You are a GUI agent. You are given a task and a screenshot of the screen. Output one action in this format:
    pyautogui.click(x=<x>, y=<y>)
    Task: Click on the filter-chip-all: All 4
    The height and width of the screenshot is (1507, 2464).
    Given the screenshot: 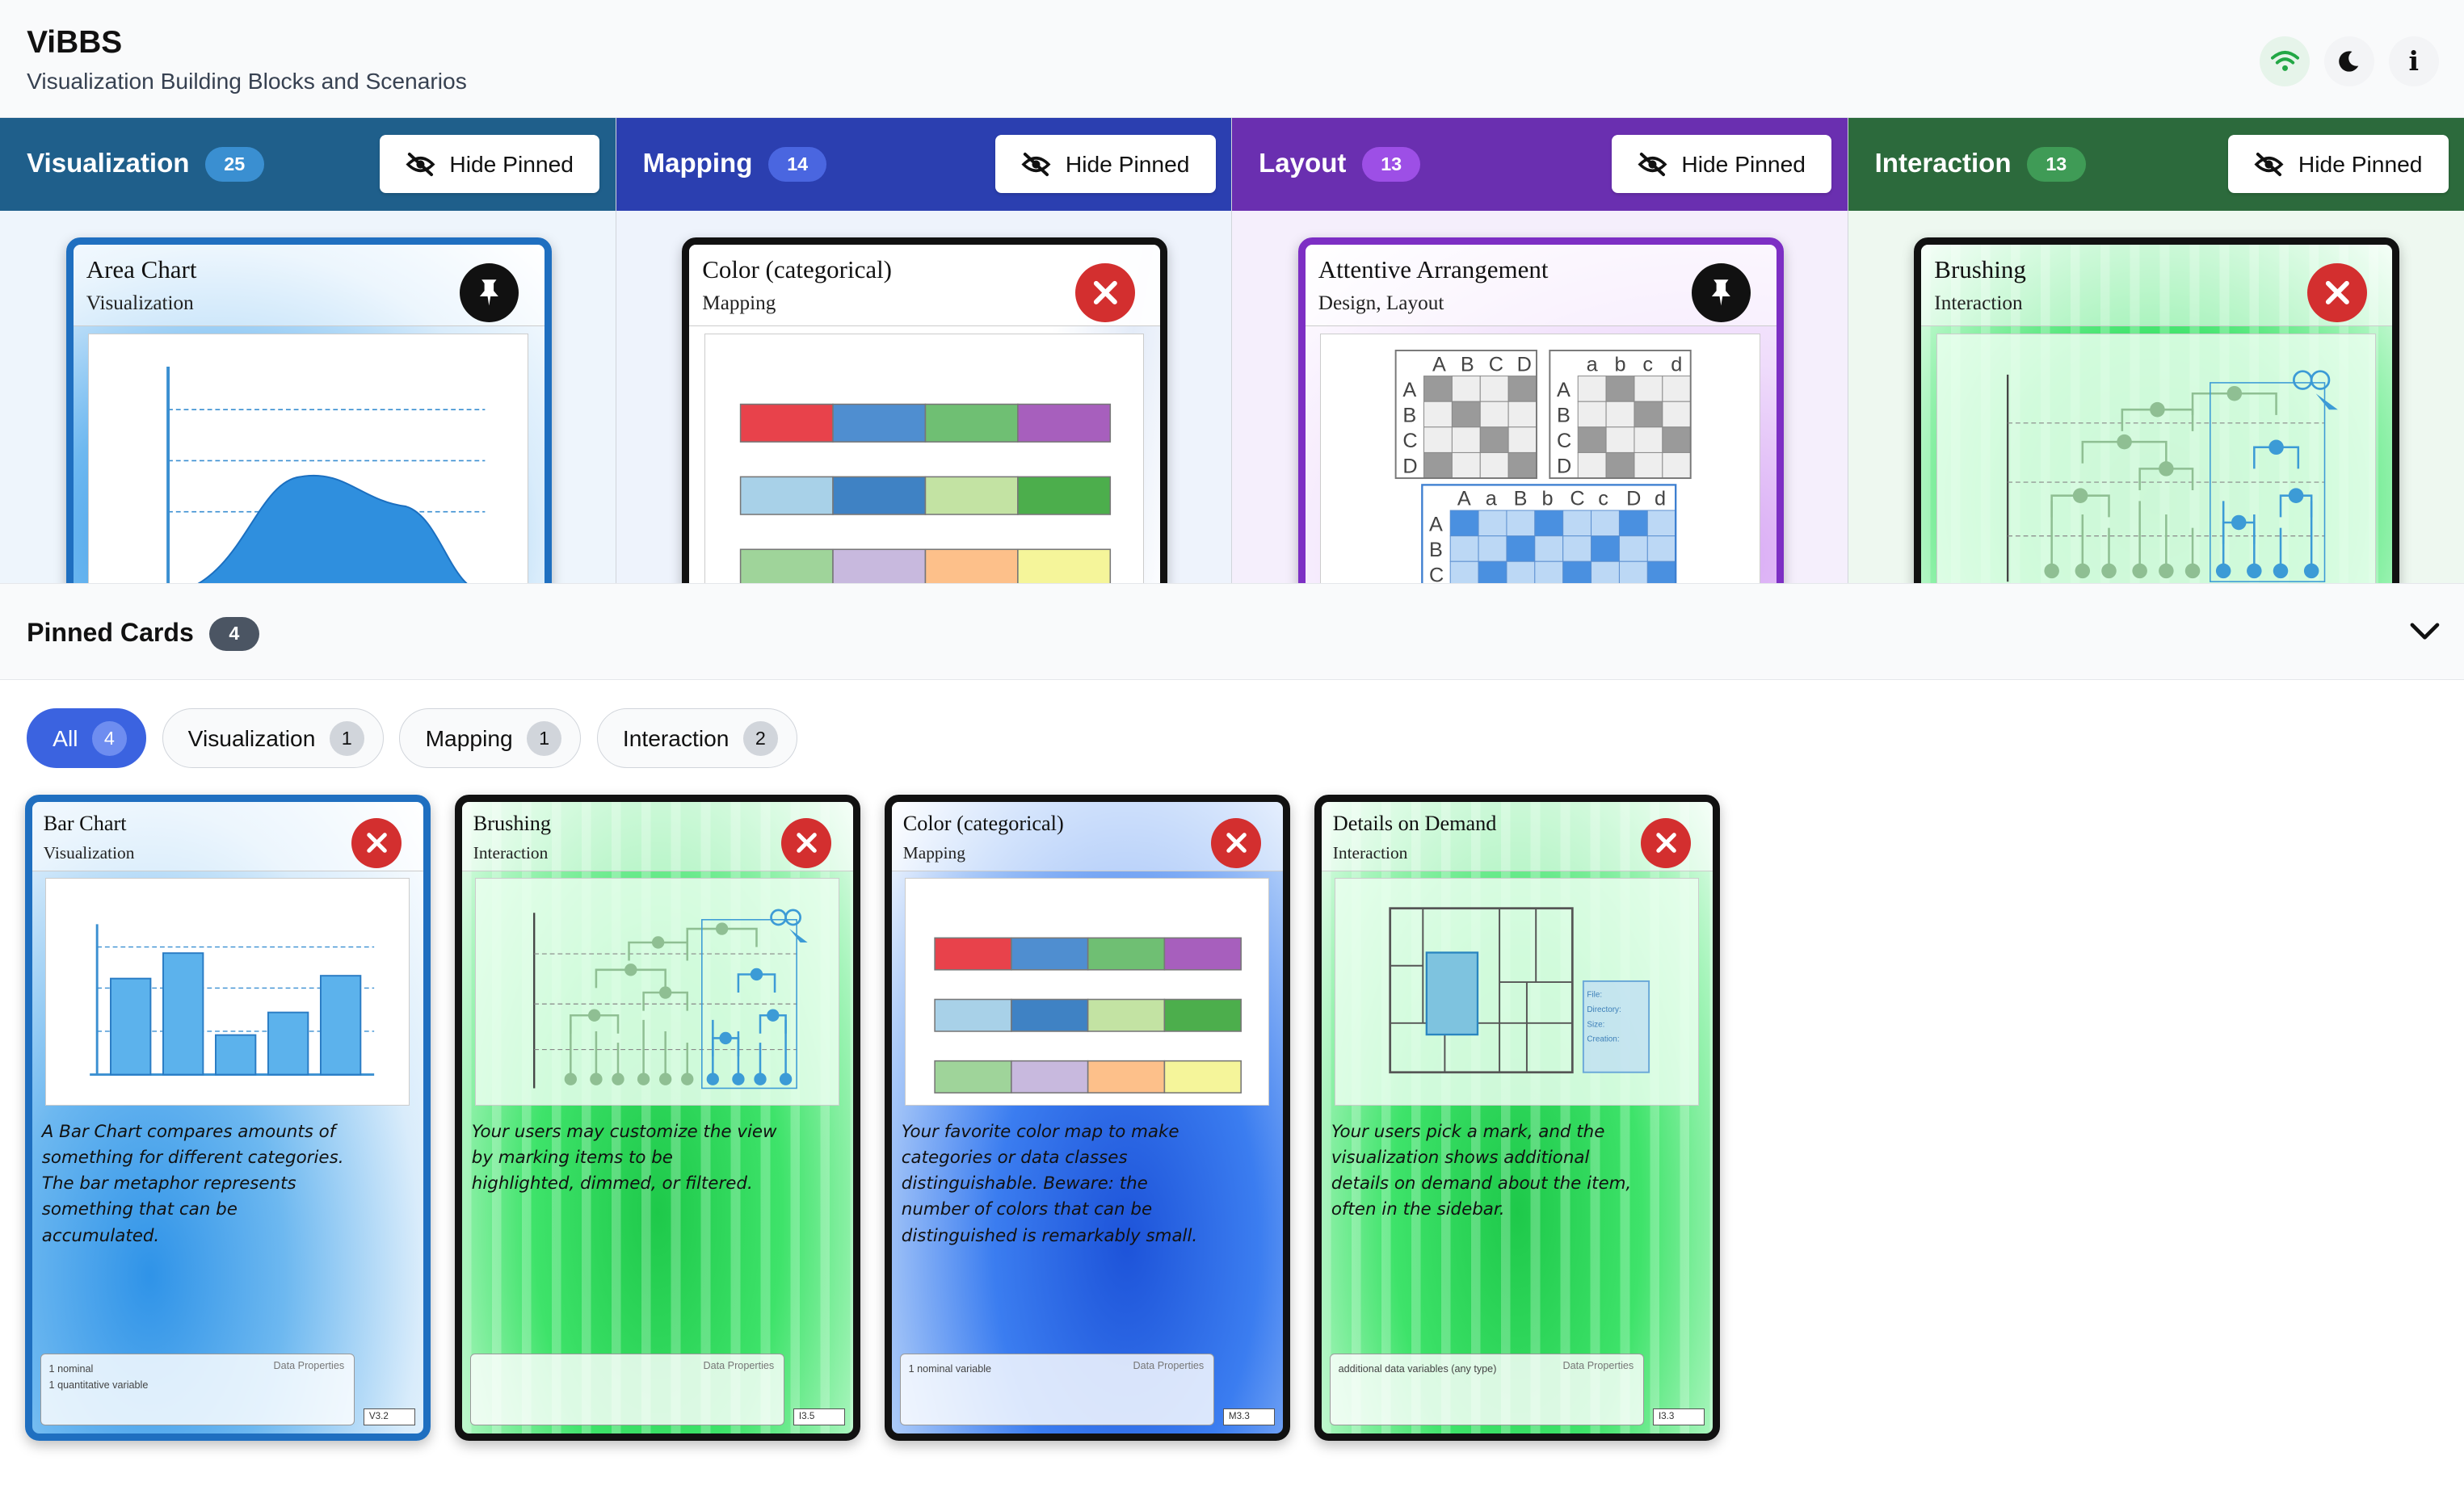 What is the action you would take?
    pyautogui.click(x=87, y=738)
    